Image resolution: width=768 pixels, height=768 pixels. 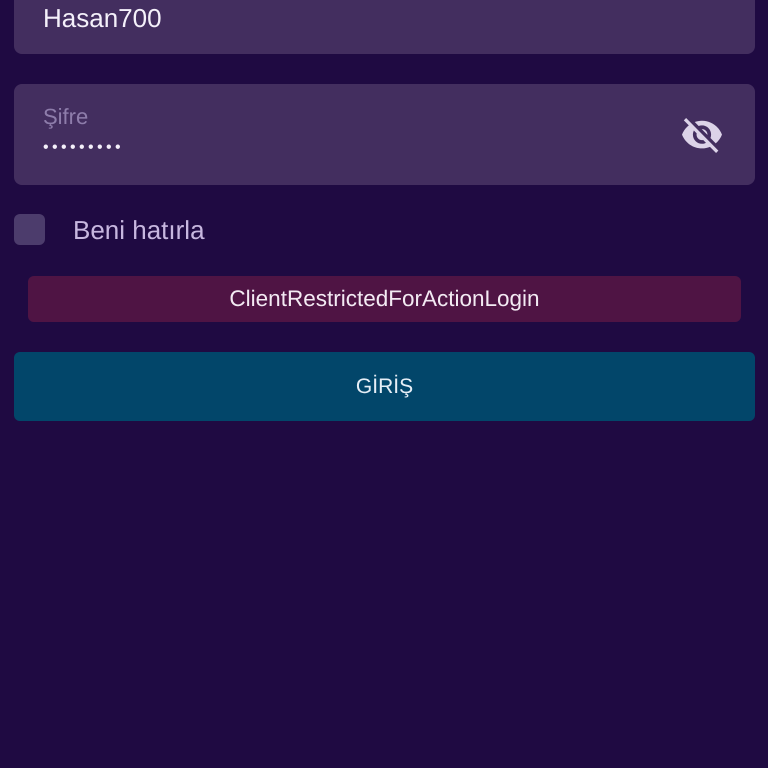 What do you see at coordinates (65, 117) in the screenshot?
I see `field-label: Şifre` at bounding box center [65, 117].